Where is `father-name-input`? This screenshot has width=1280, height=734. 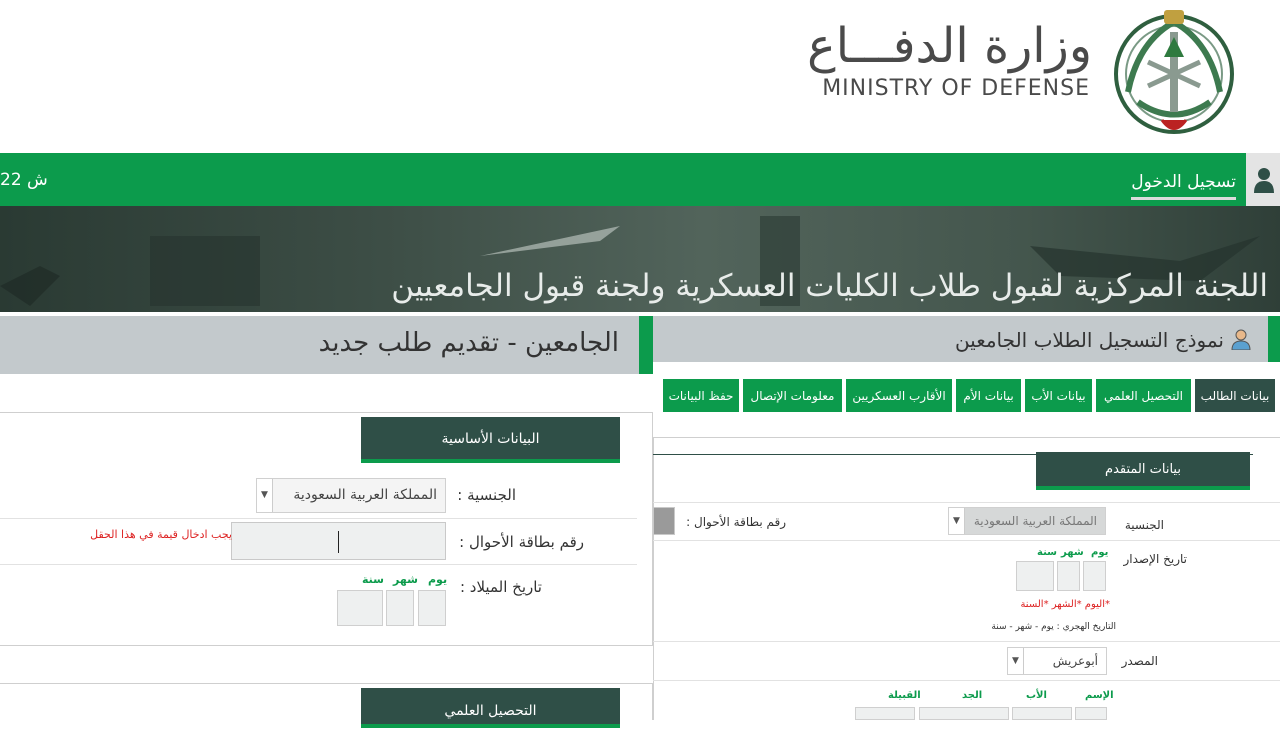
father-name-input is located at coordinates (1042, 713).